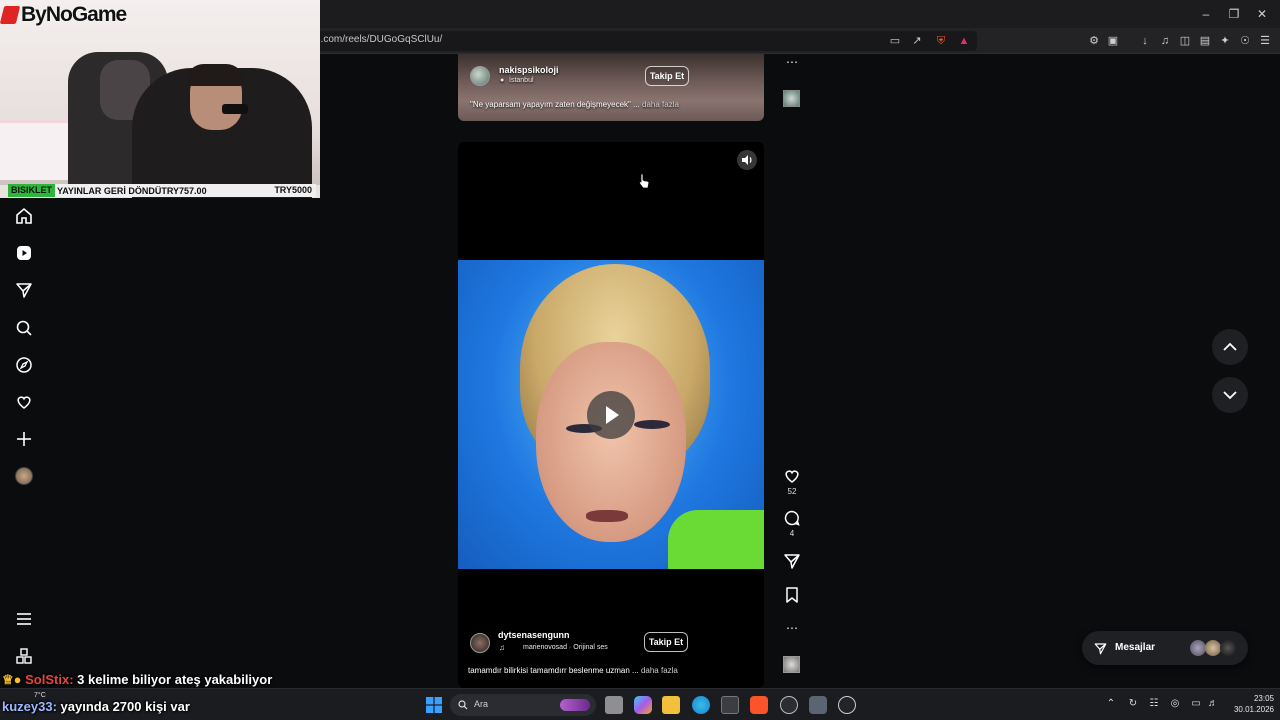 The width and height of the screenshot is (1280, 720). Describe the element at coordinates (730, 705) in the screenshot. I see `store-icon` at that location.